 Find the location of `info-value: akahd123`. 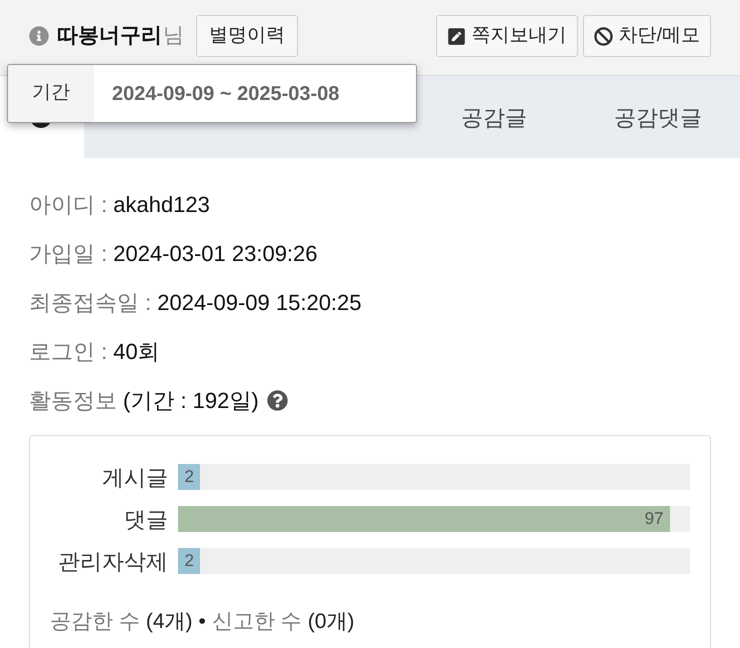

info-value: akahd123 is located at coordinates (161, 205).